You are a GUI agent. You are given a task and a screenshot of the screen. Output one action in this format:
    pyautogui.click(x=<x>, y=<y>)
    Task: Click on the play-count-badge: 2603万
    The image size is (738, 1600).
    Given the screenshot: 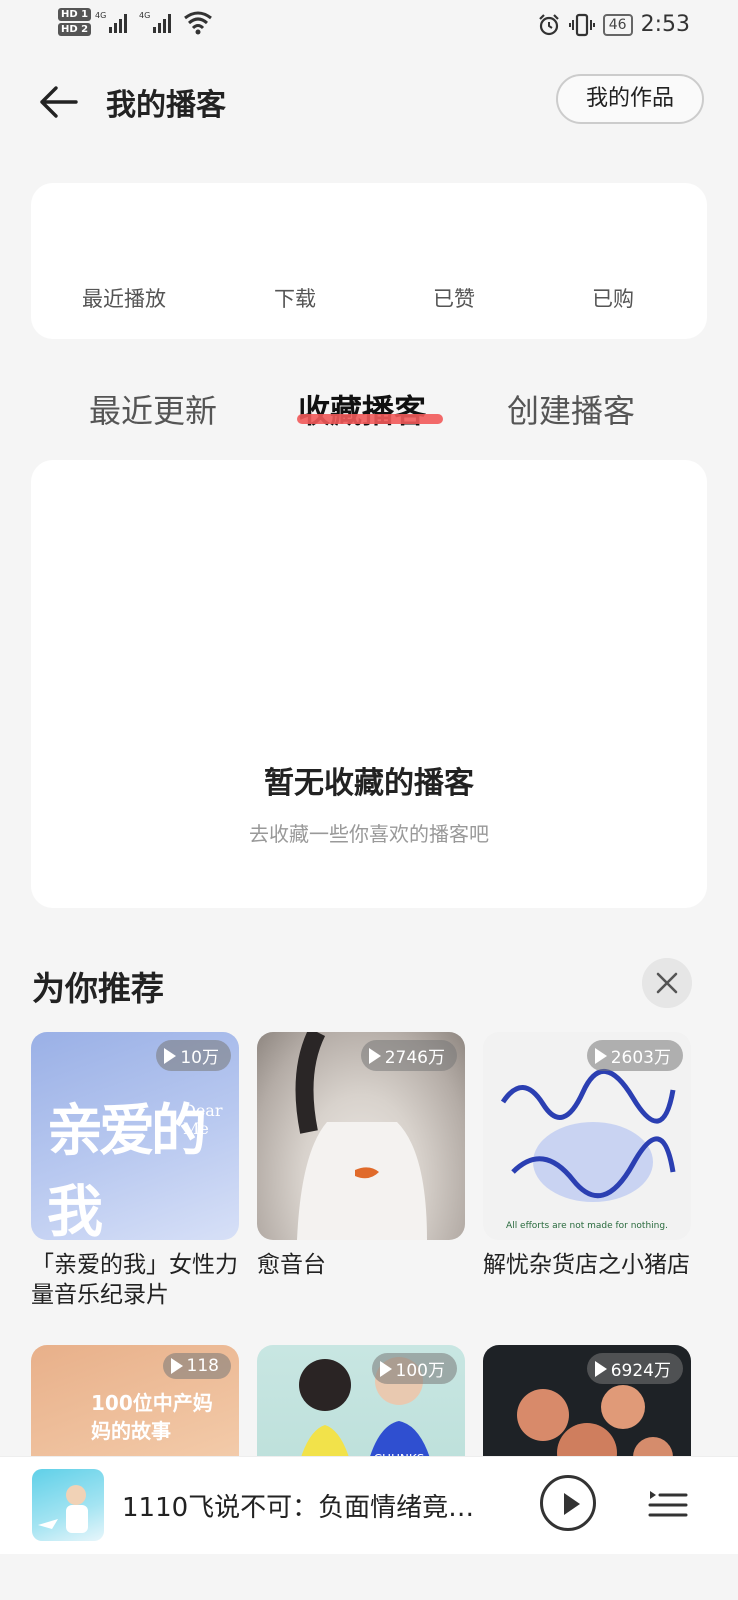 What is the action you would take?
    pyautogui.click(x=634, y=1055)
    